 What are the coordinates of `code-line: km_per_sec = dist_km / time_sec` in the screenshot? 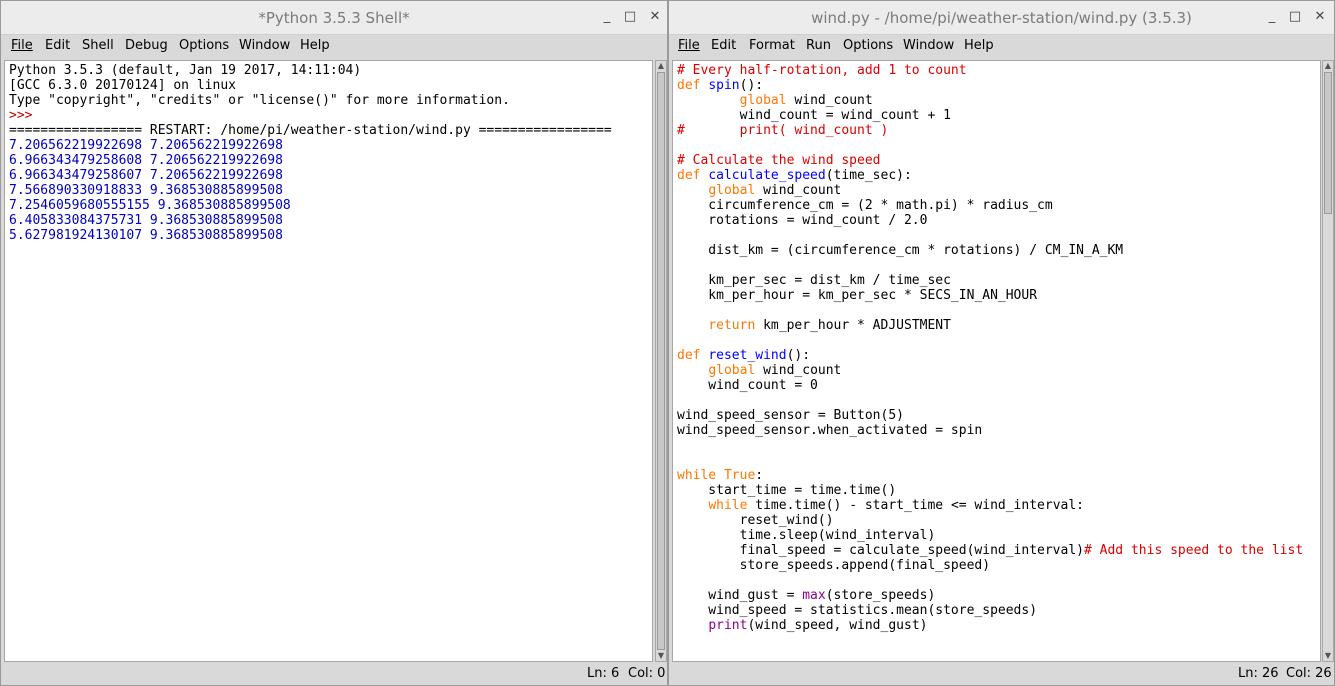 It's located at (814, 280).